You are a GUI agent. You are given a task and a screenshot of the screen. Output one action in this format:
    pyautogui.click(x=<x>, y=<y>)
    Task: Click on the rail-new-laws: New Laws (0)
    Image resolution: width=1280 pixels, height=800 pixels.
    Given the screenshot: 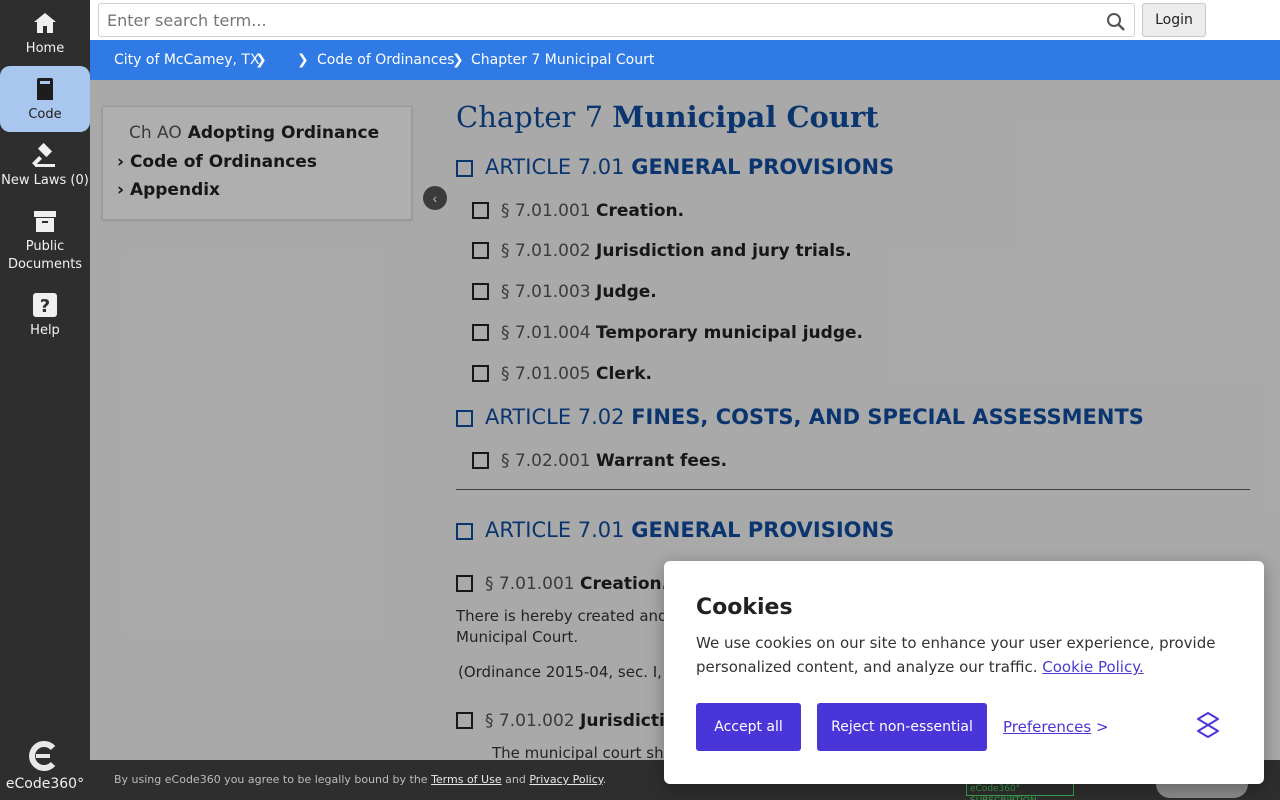 What is the action you would take?
    pyautogui.click(x=45, y=166)
    